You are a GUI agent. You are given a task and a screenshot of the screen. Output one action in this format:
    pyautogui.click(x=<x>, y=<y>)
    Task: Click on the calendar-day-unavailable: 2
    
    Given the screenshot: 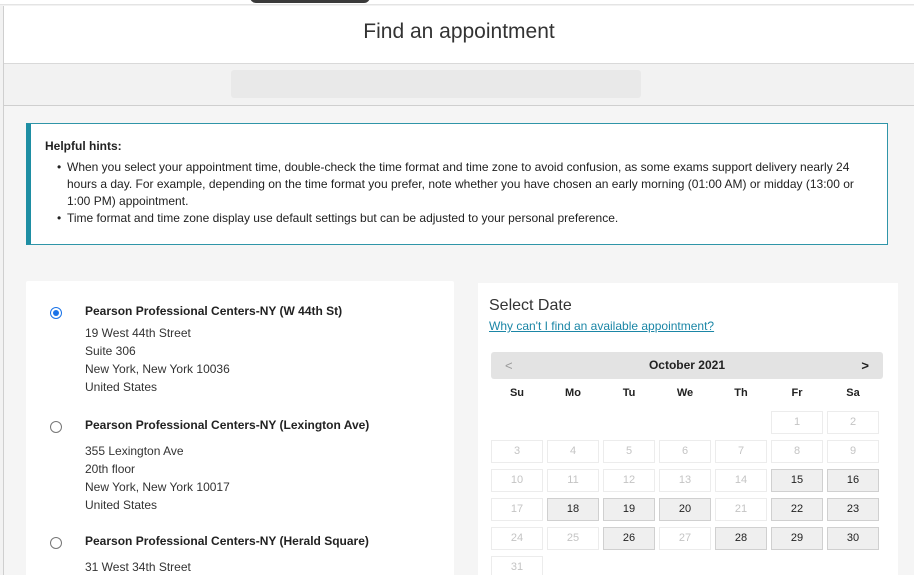 What is the action you would take?
    pyautogui.click(x=853, y=422)
    